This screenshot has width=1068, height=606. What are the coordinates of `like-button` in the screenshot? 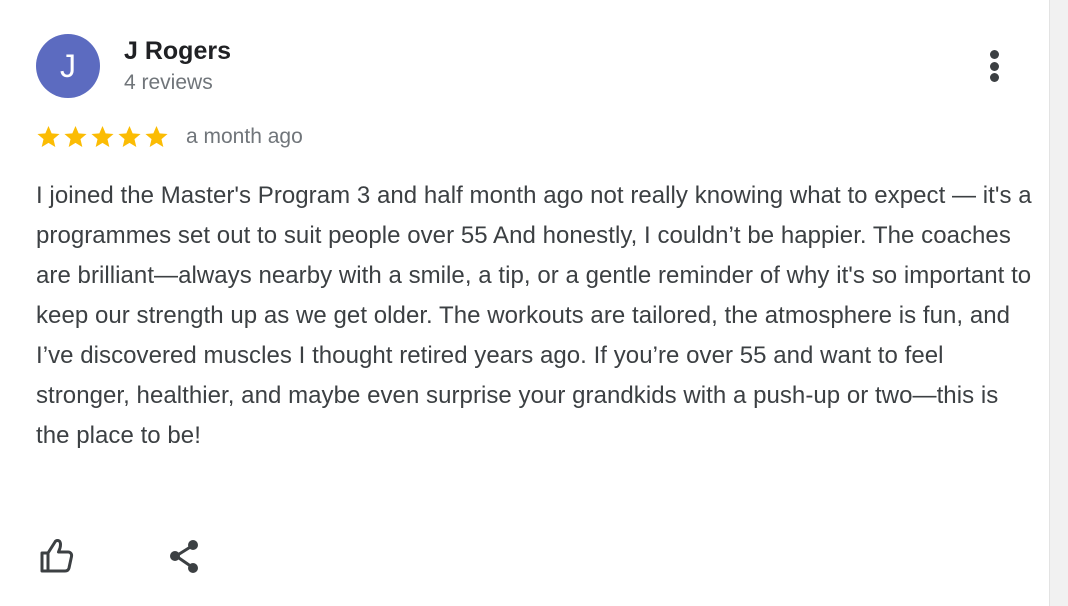 It's located at (56, 556).